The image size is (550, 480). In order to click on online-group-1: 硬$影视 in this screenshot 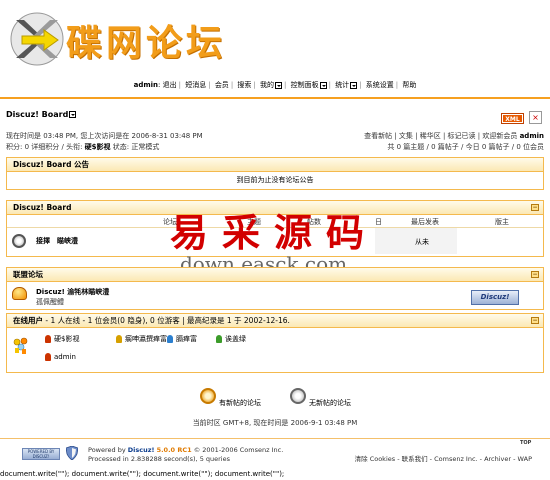, I will do `click(62, 339)`.